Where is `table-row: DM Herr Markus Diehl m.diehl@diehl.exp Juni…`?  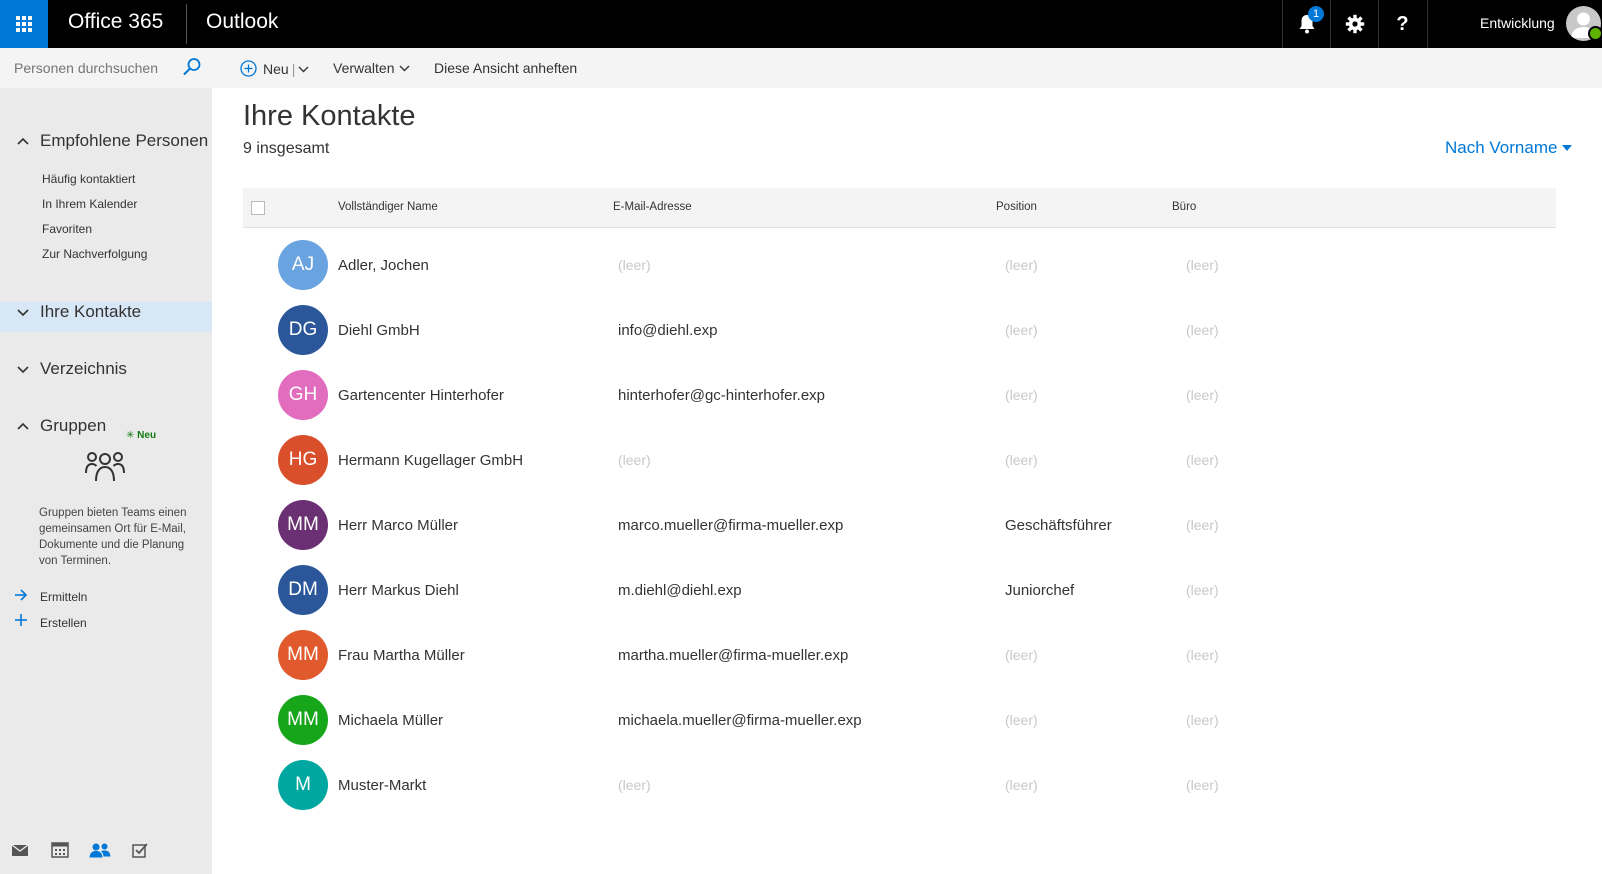
table-row: DM Herr Markus Diehl m.diehl@diehl.exp Juni… is located at coordinates (899, 590).